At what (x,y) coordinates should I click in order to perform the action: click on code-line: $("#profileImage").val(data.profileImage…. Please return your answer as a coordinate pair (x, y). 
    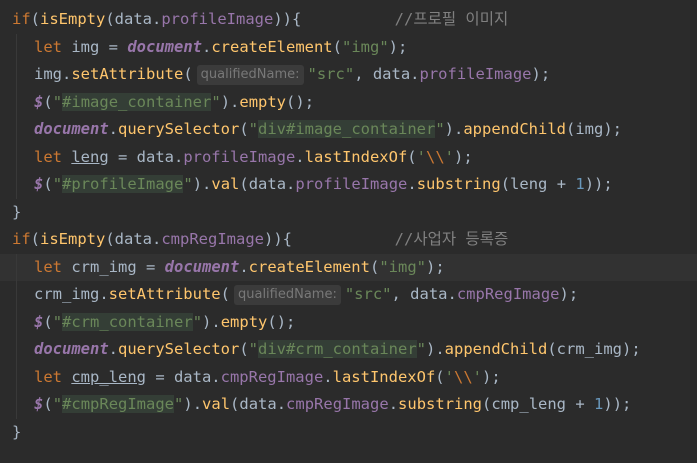
    Looking at the image, I should click on (348, 185).